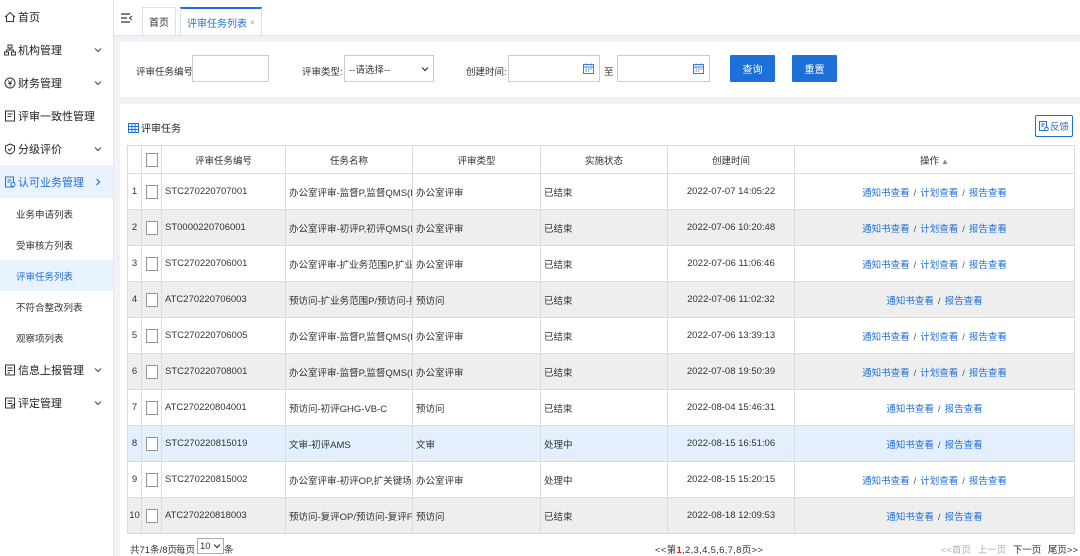 The width and height of the screenshot is (1080, 556). What do you see at coordinates (134, 515) in the screenshot?
I see `row-index: 10` at bounding box center [134, 515].